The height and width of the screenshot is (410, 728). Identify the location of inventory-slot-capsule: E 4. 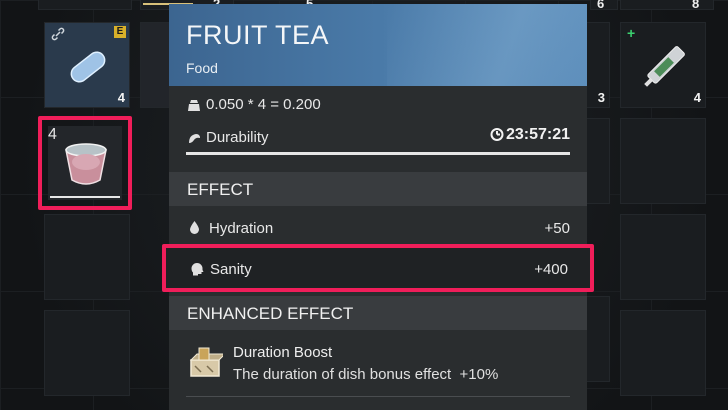
(87, 65).